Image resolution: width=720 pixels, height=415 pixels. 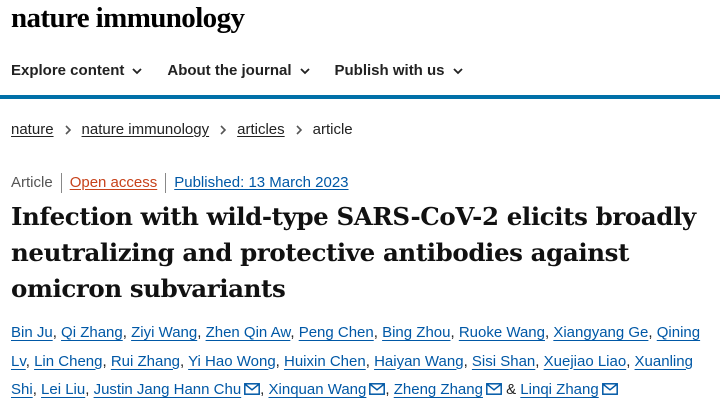 What do you see at coordinates (416, 332) in the screenshot?
I see `author-link: Bing Zhou` at bounding box center [416, 332].